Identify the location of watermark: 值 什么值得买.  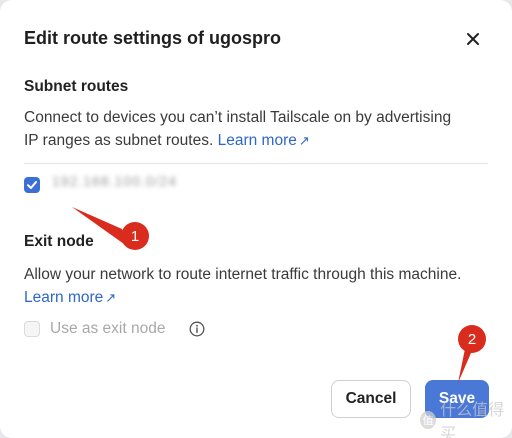
(466, 417).